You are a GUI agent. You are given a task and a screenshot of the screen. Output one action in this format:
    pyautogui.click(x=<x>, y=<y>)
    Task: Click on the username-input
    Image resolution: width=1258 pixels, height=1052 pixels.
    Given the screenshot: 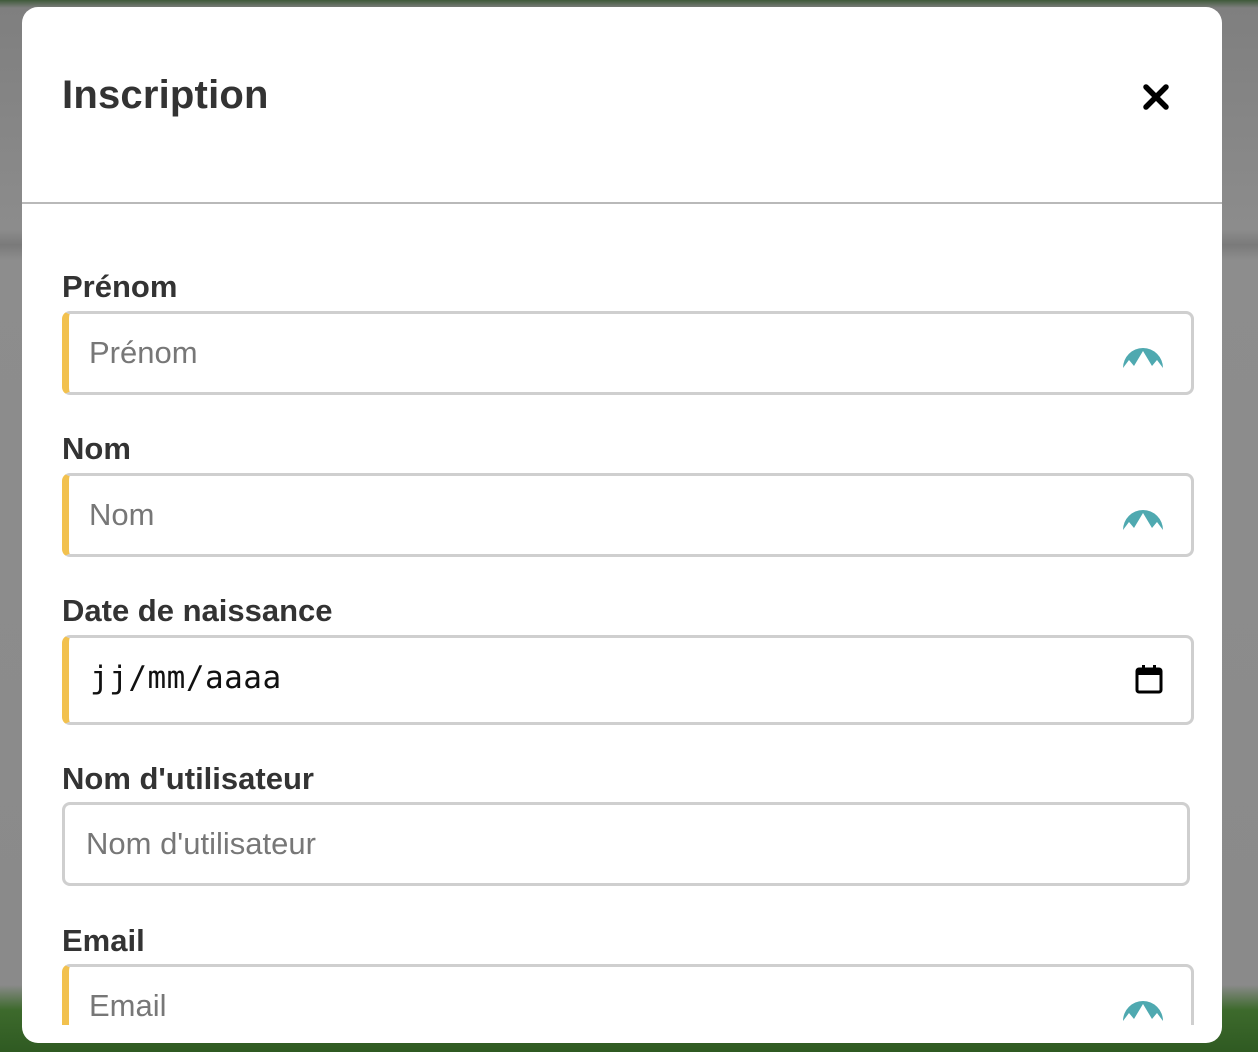 What is the action you would take?
    pyautogui.click(x=591, y=844)
    